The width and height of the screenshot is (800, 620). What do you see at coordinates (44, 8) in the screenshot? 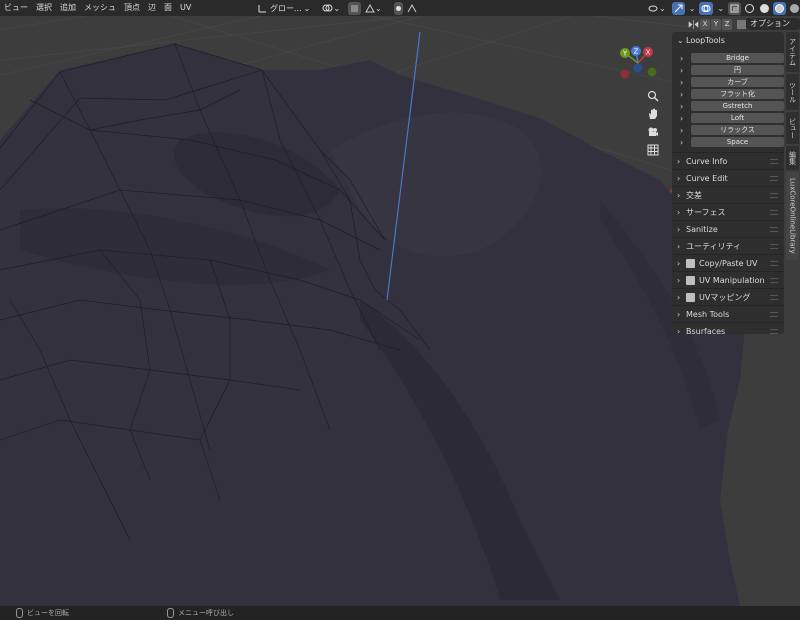
I see `menu-select: 選択` at bounding box center [44, 8].